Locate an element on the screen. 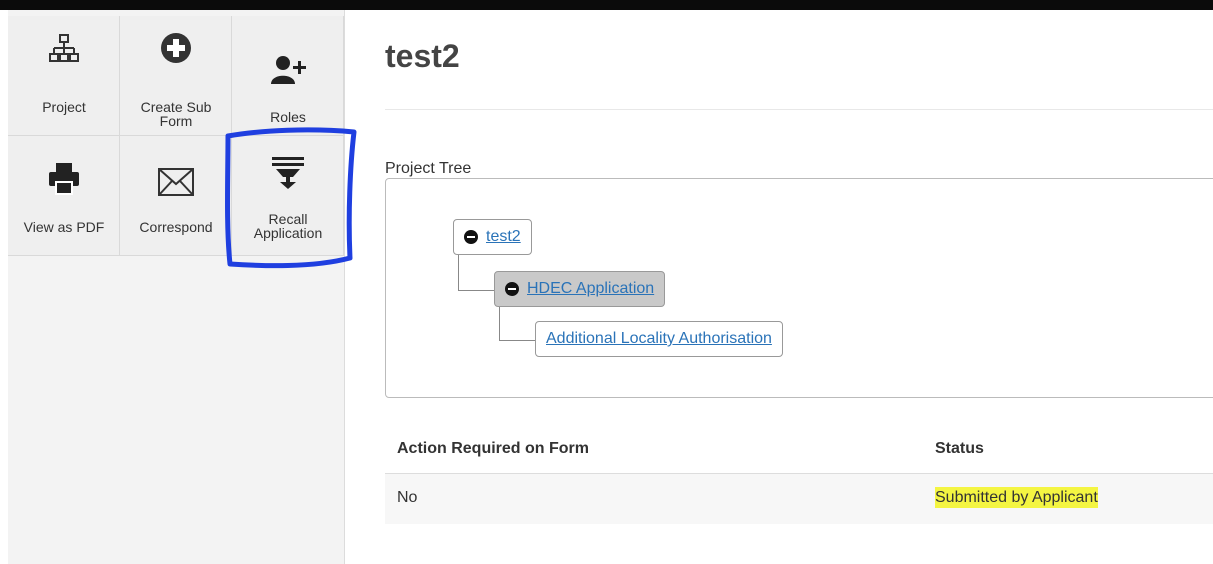  tree-link-child: HDEC Application is located at coordinates (590, 289).